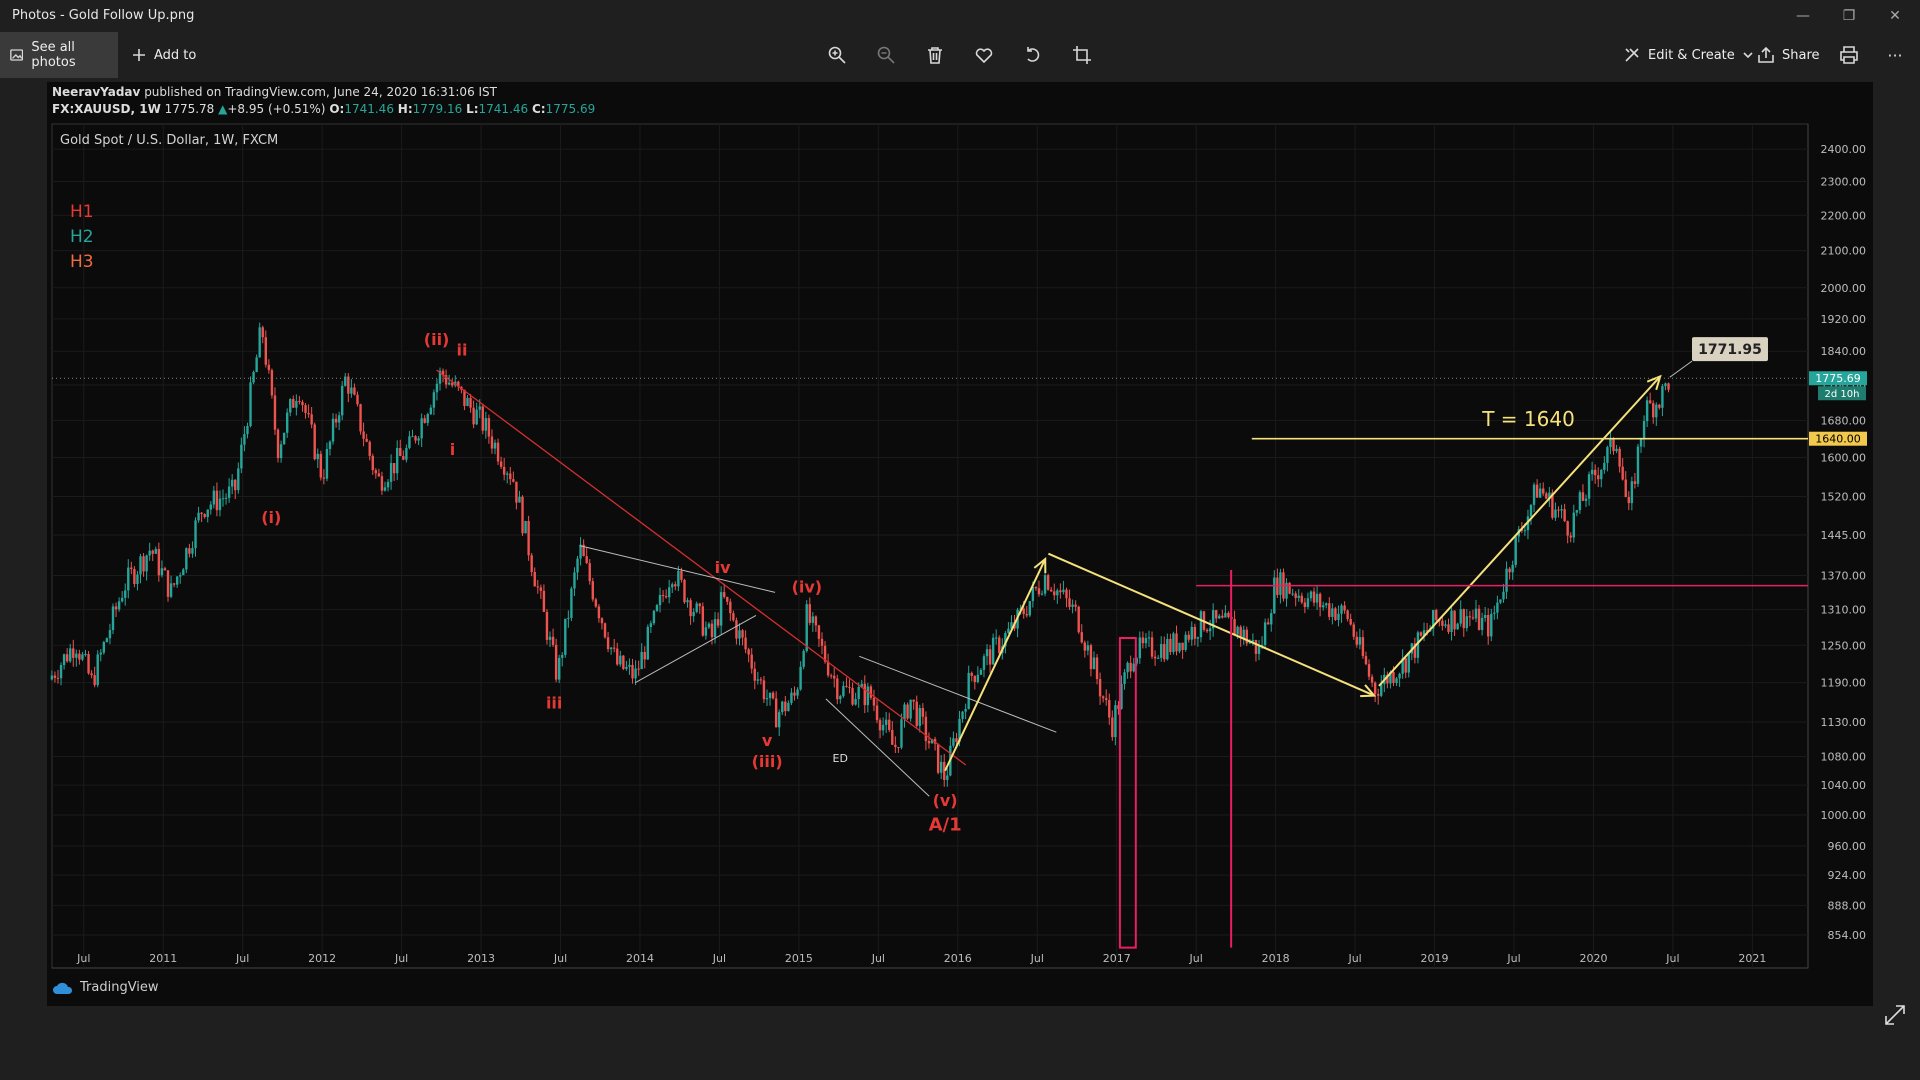 Image resolution: width=1920 pixels, height=1080 pixels. I want to click on x-tick-label: 2020, so click(1593, 958).